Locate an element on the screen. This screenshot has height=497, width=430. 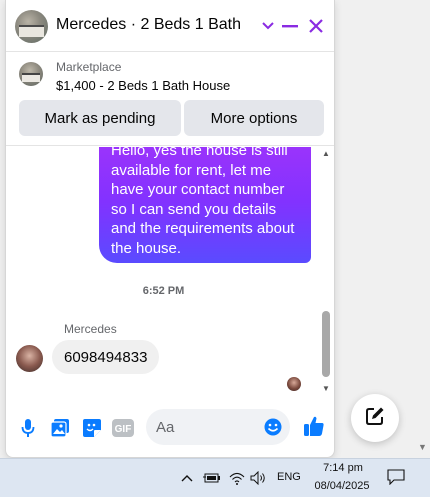
new-message-button is located at coordinates (375, 418).